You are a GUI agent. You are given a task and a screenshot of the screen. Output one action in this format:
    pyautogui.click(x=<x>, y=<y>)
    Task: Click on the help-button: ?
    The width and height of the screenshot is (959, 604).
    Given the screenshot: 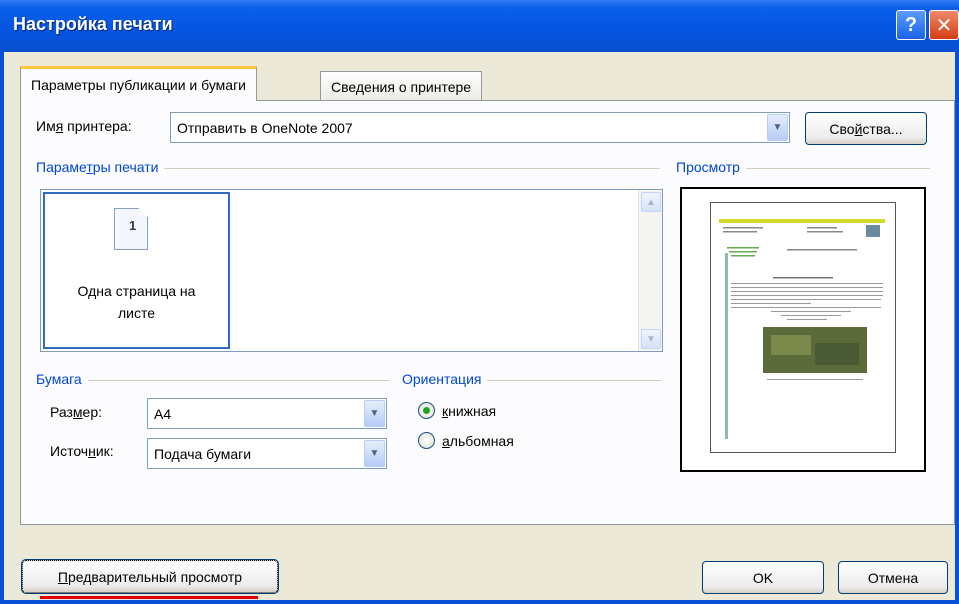 What is the action you would take?
    pyautogui.click(x=911, y=25)
    